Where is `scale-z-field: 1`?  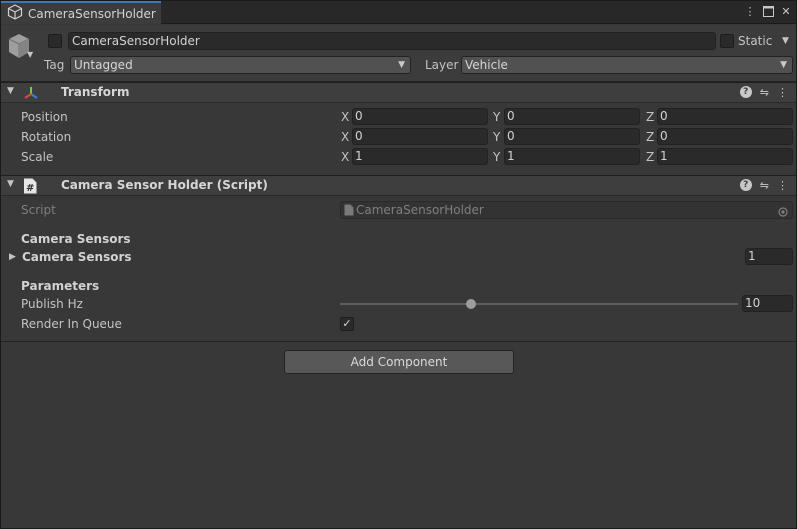
scale-z-field: 1 is located at coordinates (725, 156).